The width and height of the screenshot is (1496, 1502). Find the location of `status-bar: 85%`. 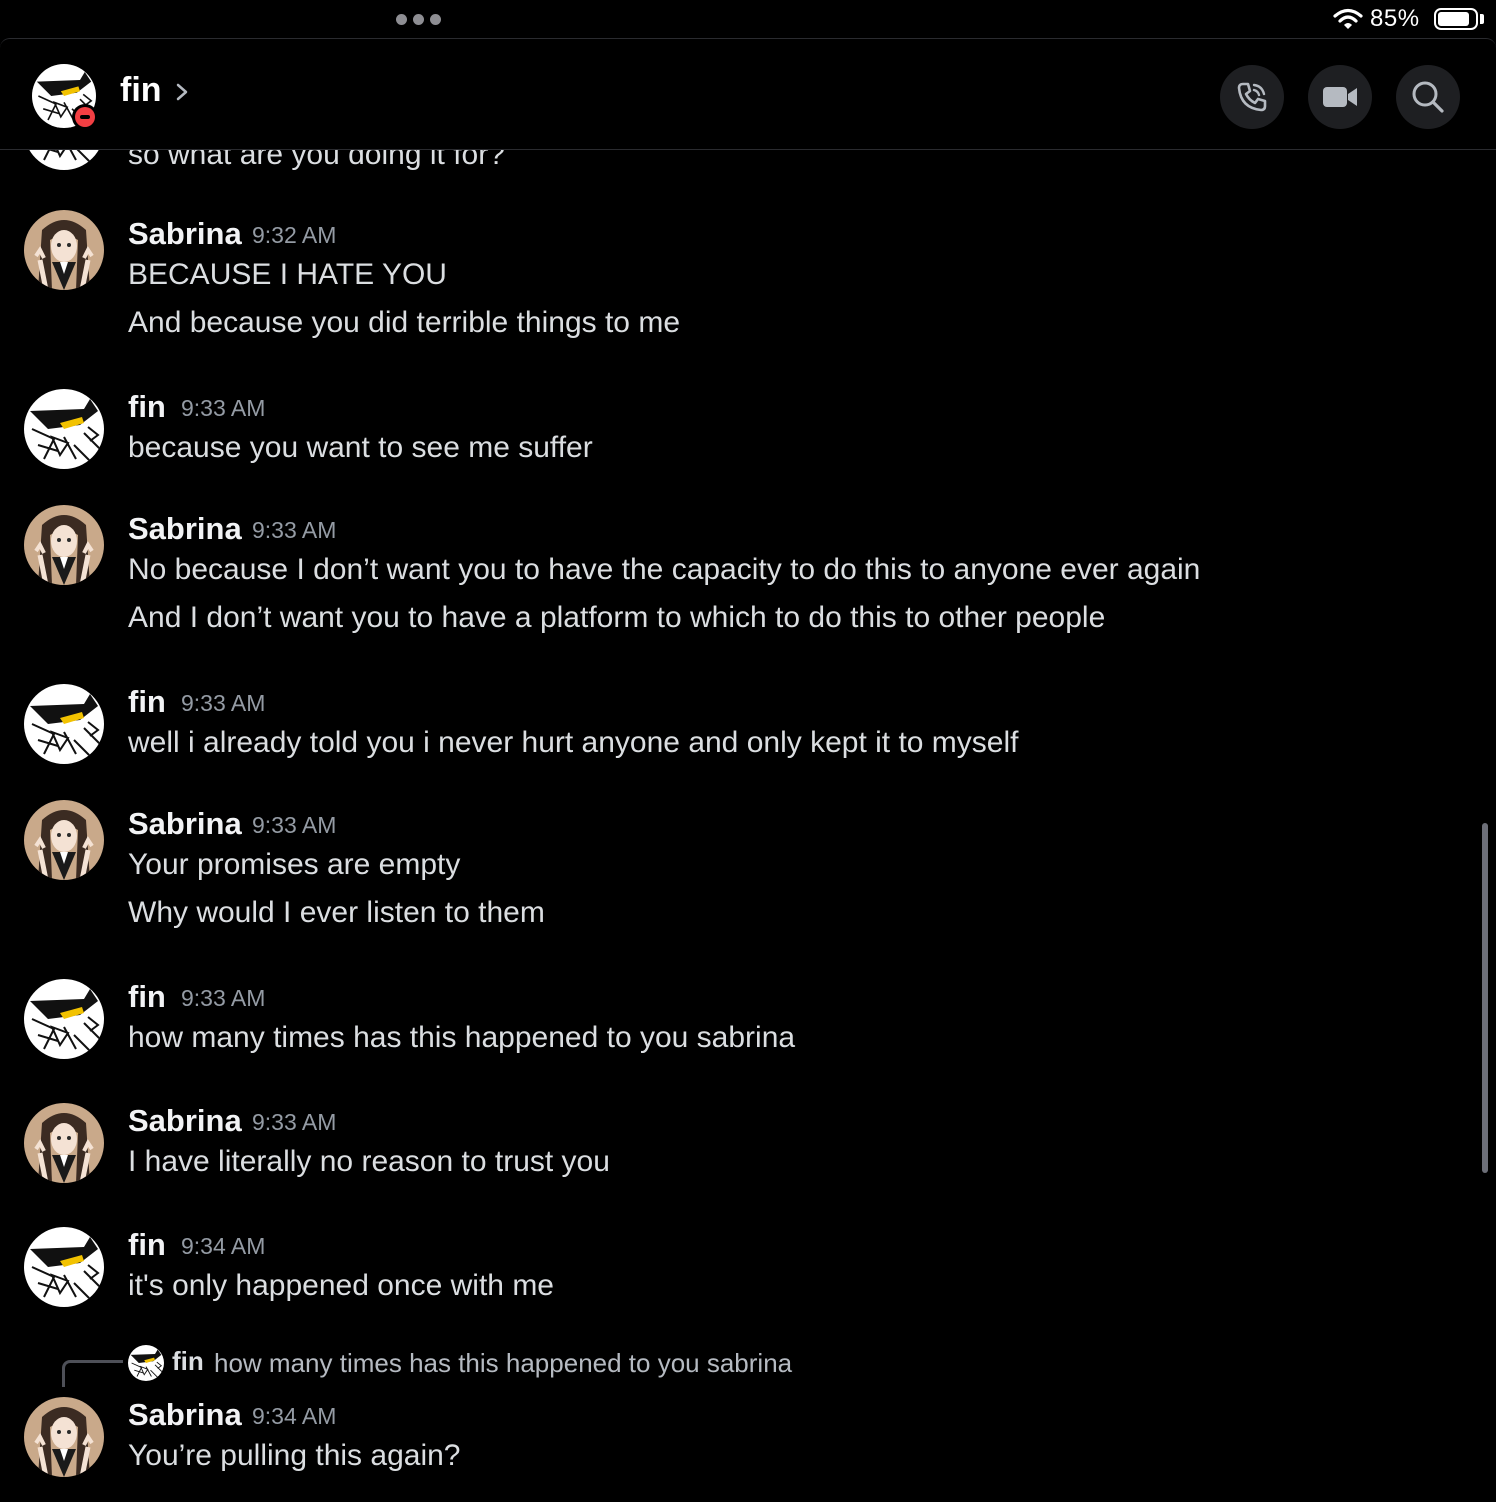

status-bar: 85% is located at coordinates (748, 19).